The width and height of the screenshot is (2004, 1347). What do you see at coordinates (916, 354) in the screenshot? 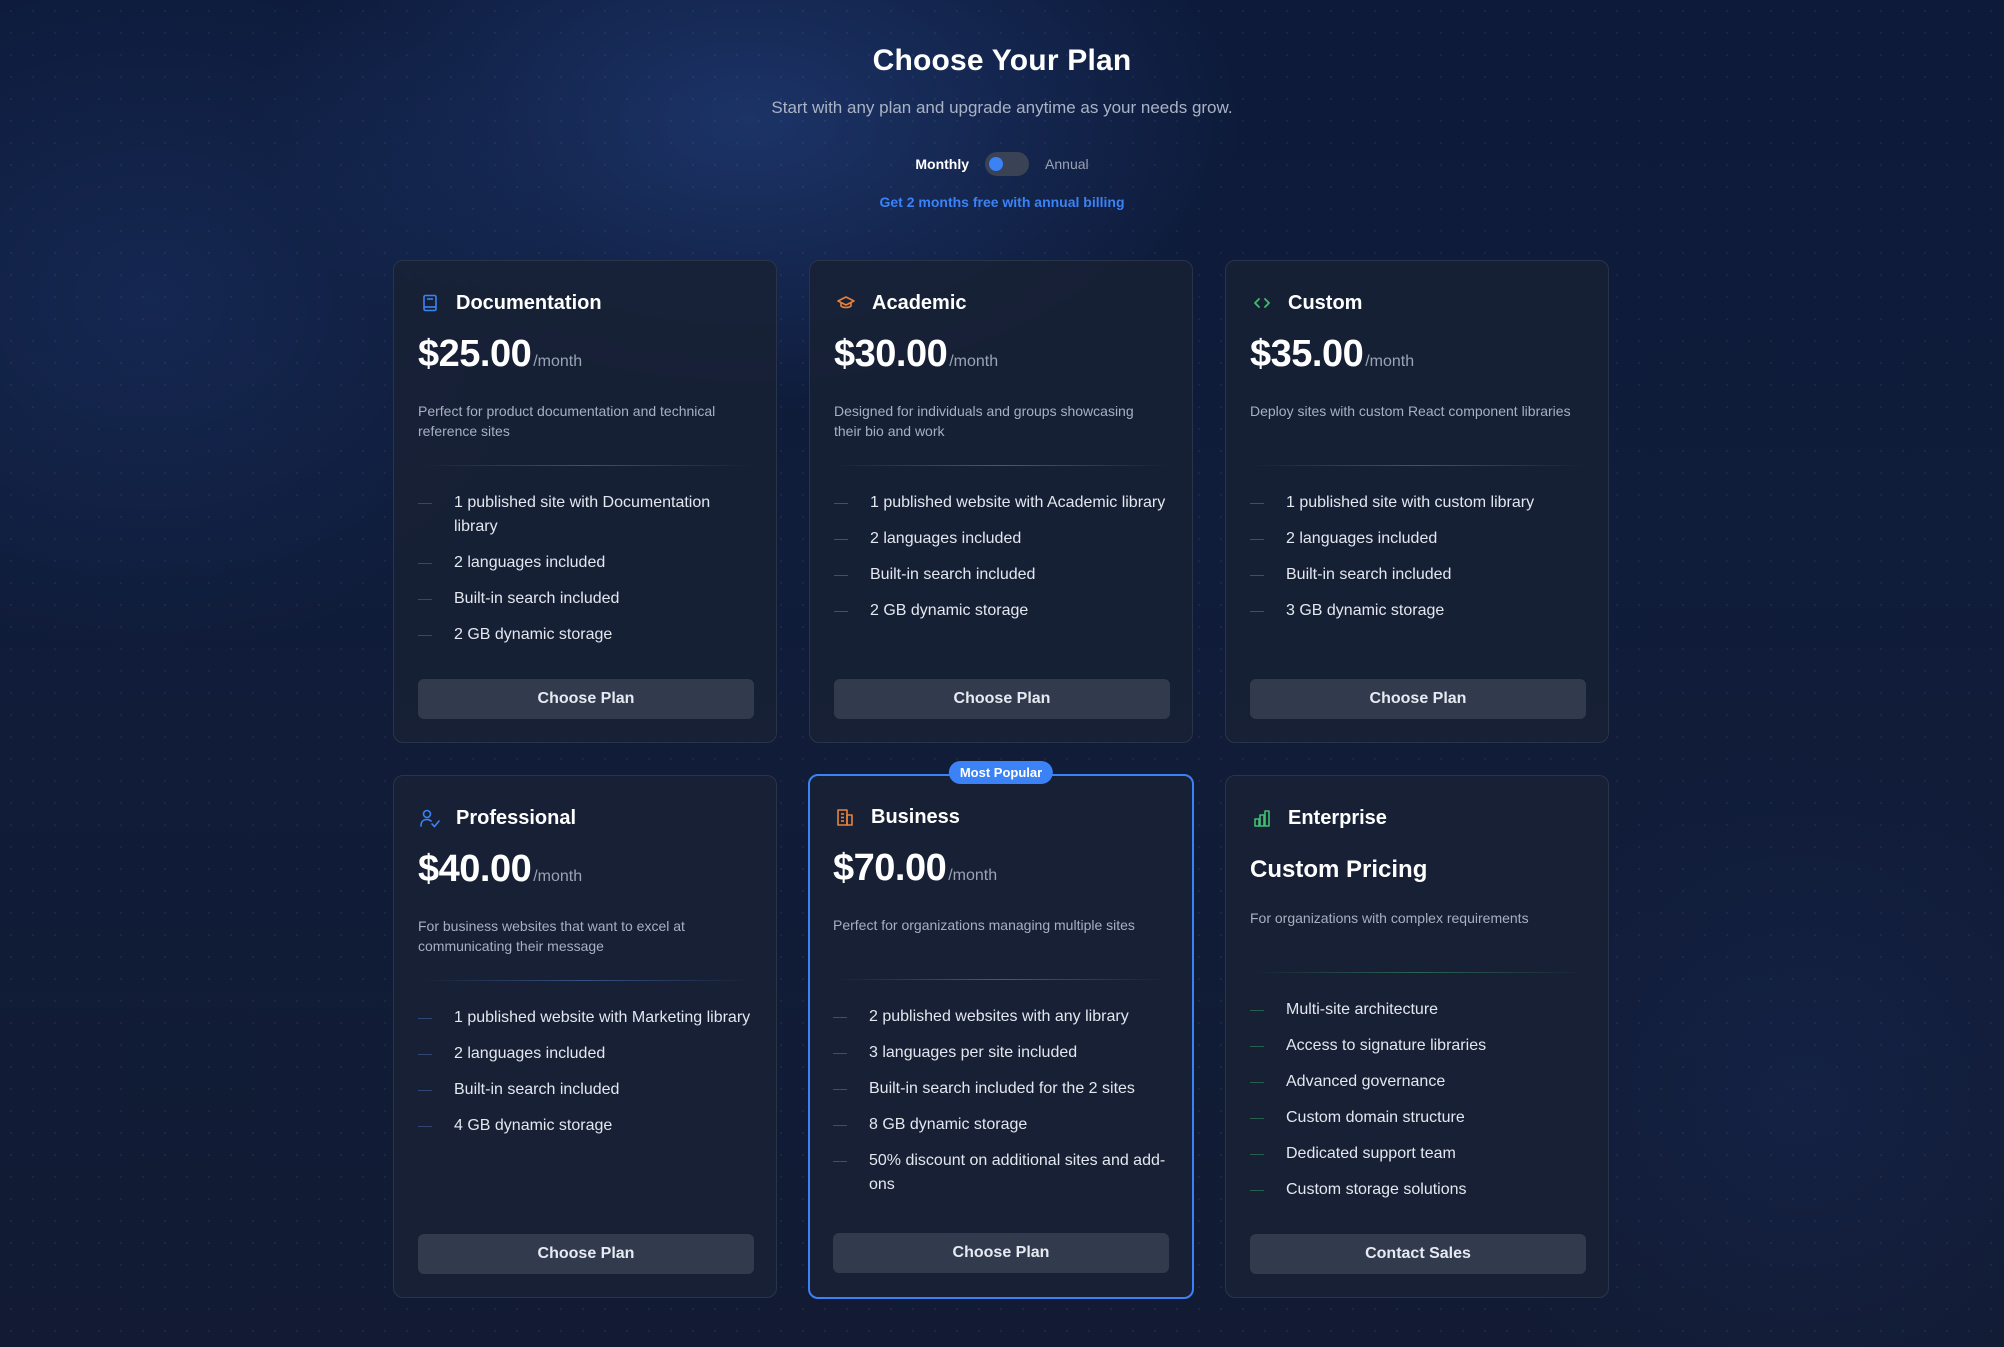
I see `price-row: $30.00 /month` at bounding box center [916, 354].